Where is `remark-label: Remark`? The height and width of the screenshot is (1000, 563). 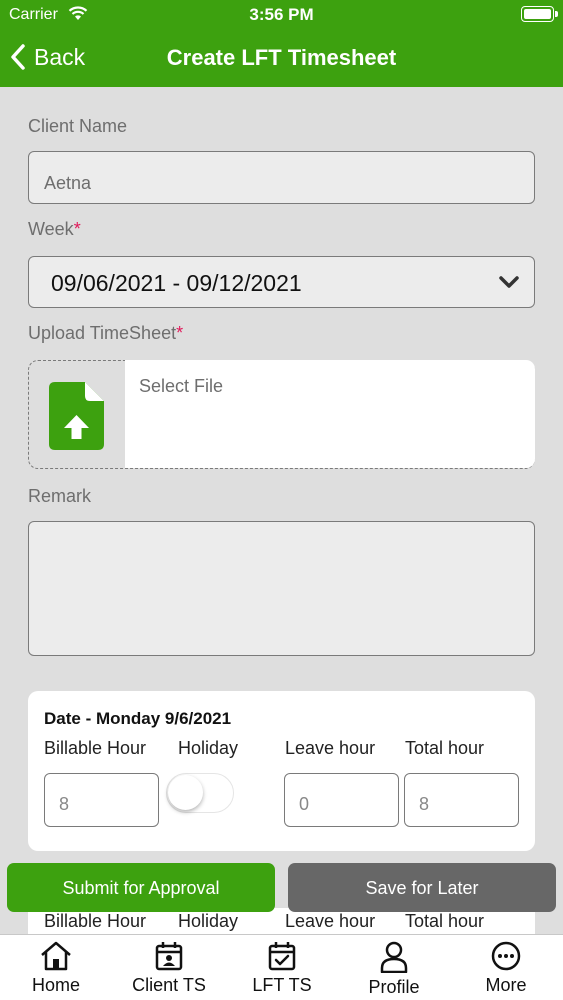
remark-label: Remark is located at coordinates (60, 496).